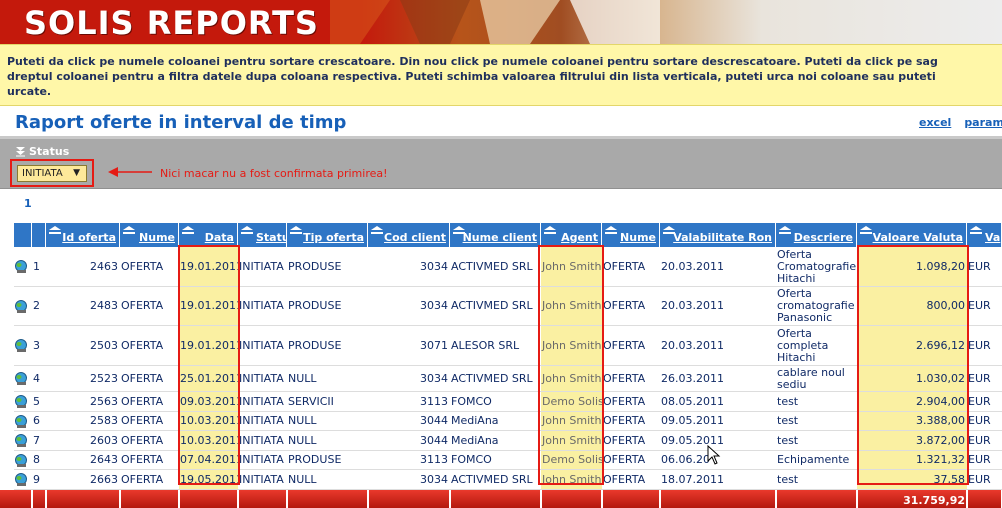 The image size is (1002, 508). What do you see at coordinates (28, 203) in the screenshot?
I see `page-number-link: 1` at bounding box center [28, 203].